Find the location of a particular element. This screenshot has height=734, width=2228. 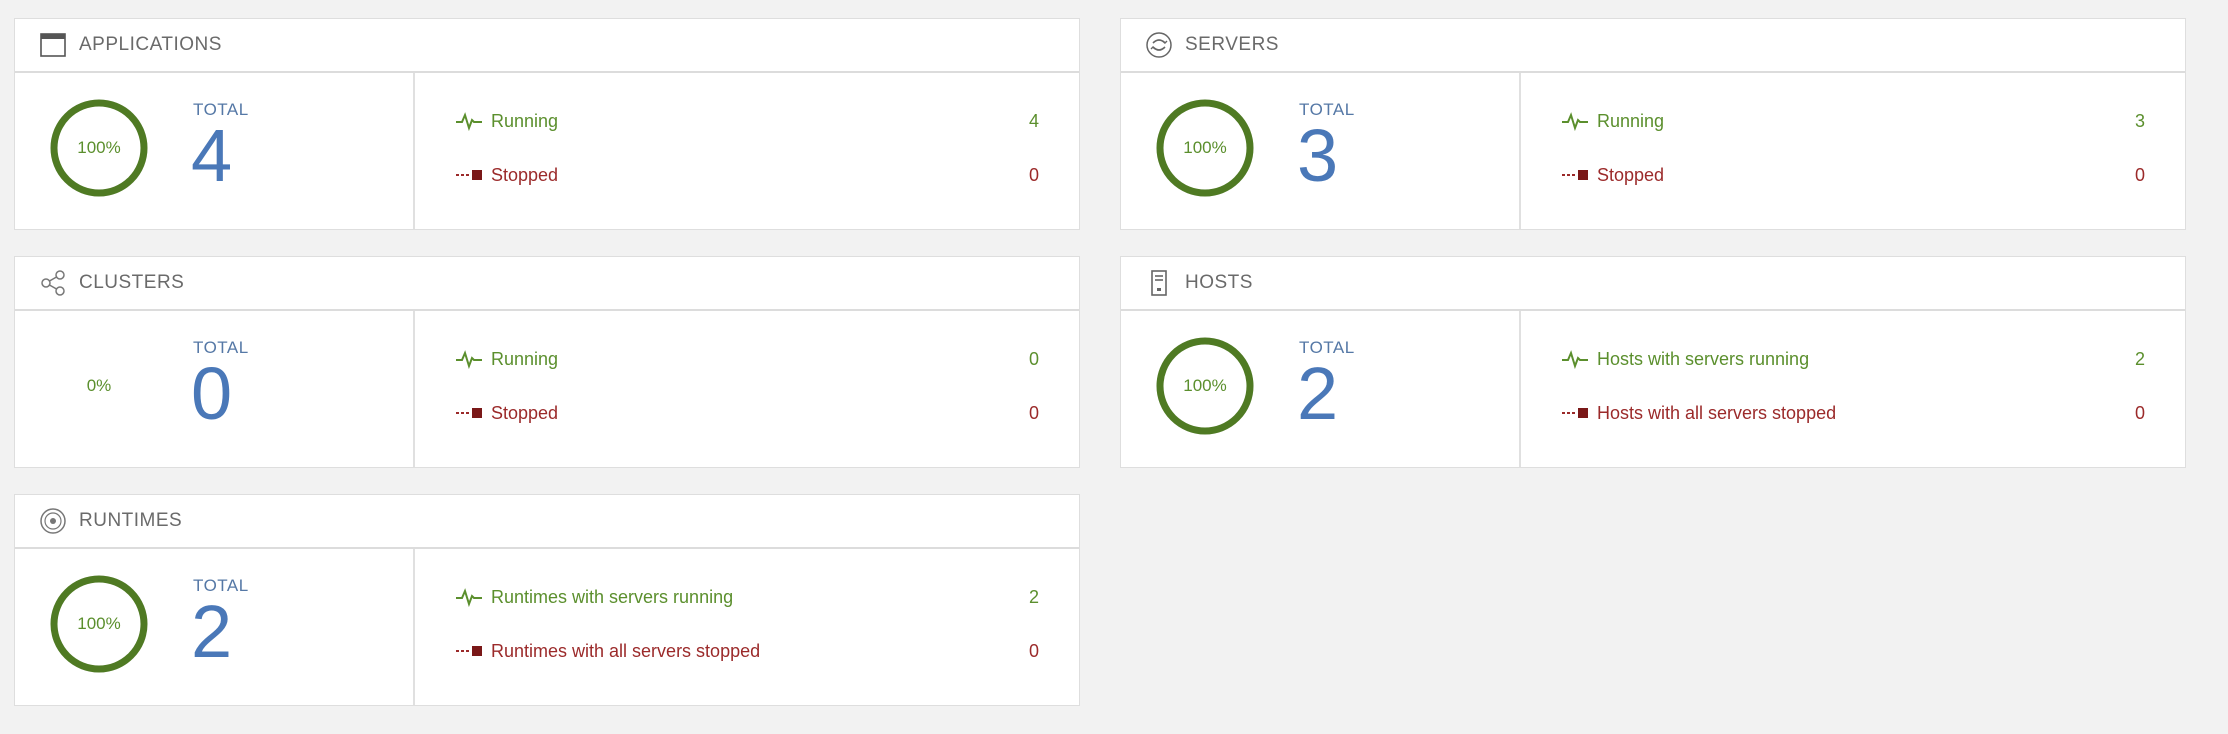

runtimes-header: RUNTIMES is located at coordinates (547, 522).